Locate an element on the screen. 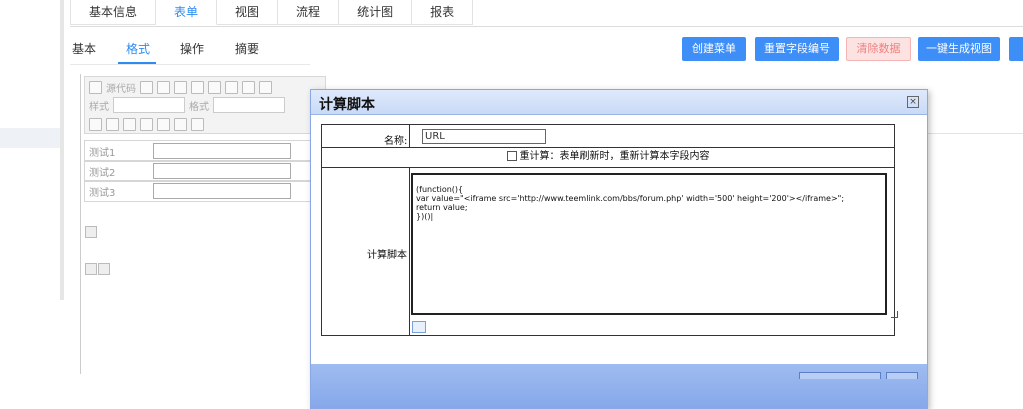 This screenshot has width=1023, height=409. close-icon: × is located at coordinates (913, 102).